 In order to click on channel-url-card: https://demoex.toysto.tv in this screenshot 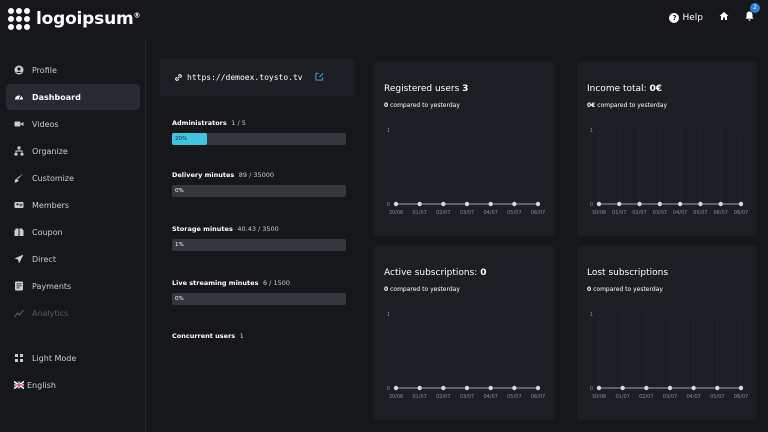, I will do `click(257, 77)`.